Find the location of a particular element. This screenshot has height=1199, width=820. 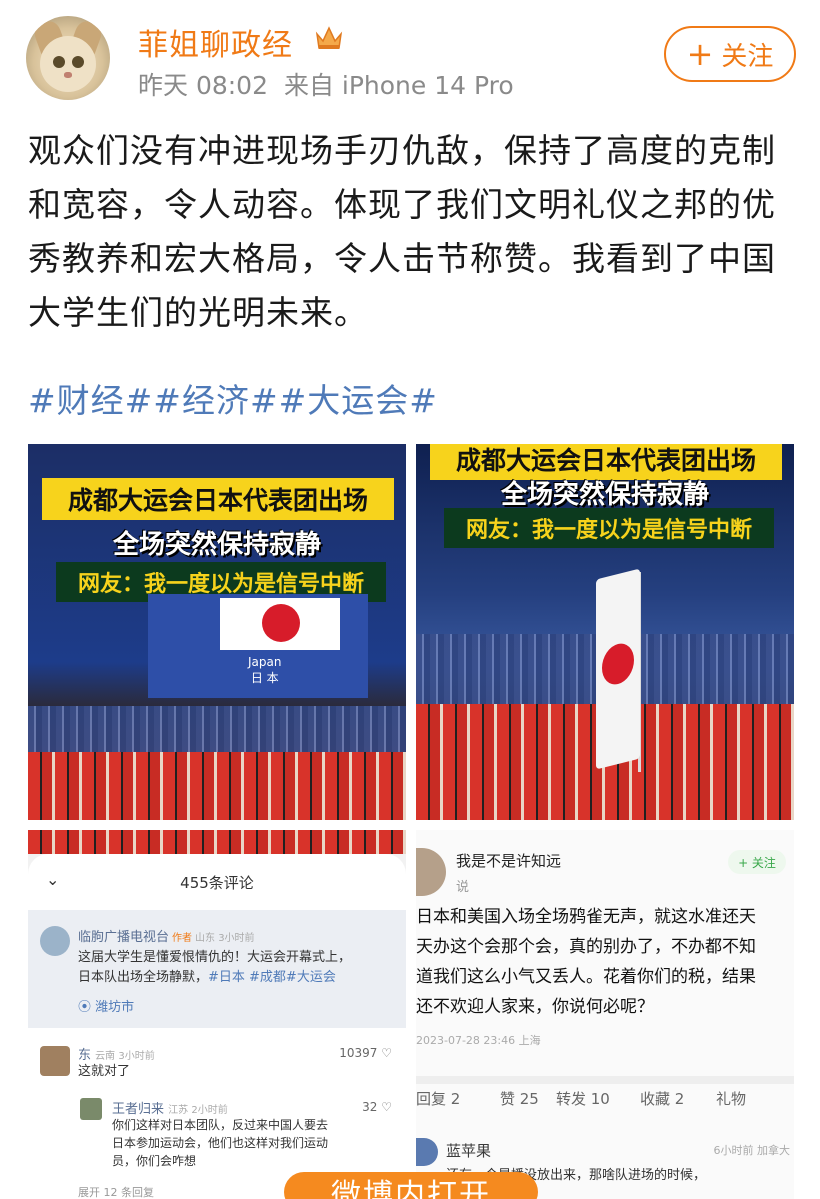

comment-text-line: 你们这样对日本团队，反过来中国人要去 is located at coordinates (220, 1125).